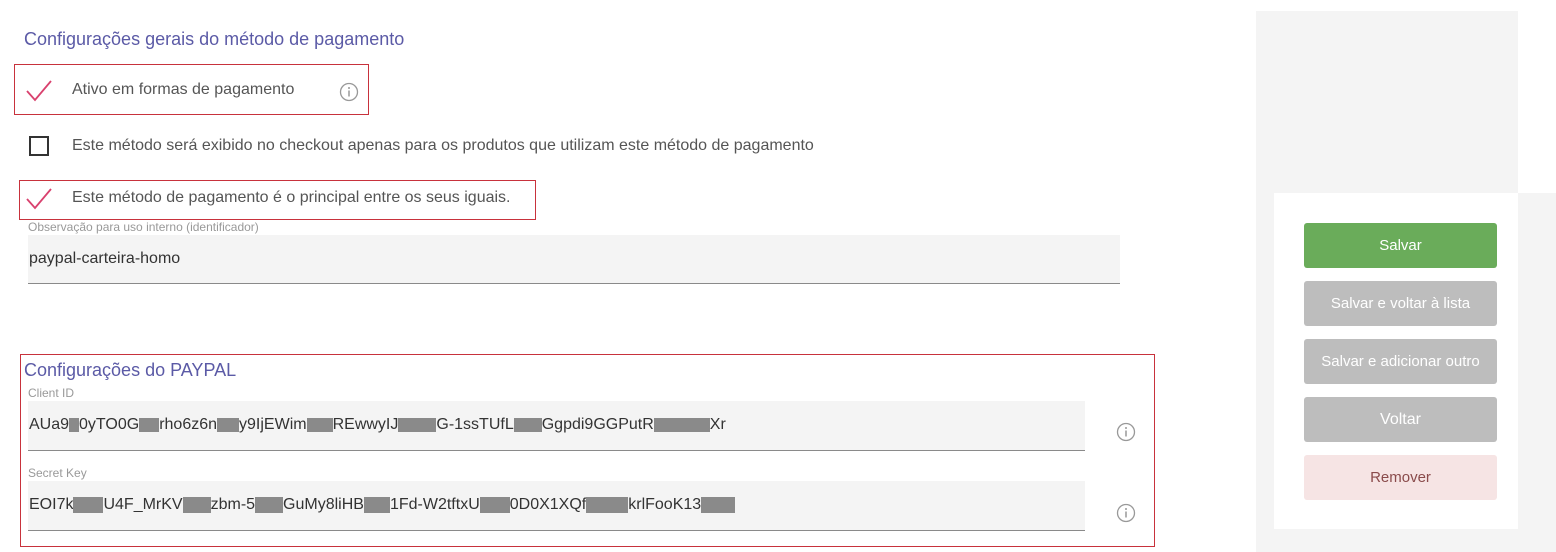 Image resolution: width=1556 pixels, height=552 pixels. What do you see at coordinates (183, 89) in the screenshot?
I see `active-label: Ativo em formas de pagamento` at bounding box center [183, 89].